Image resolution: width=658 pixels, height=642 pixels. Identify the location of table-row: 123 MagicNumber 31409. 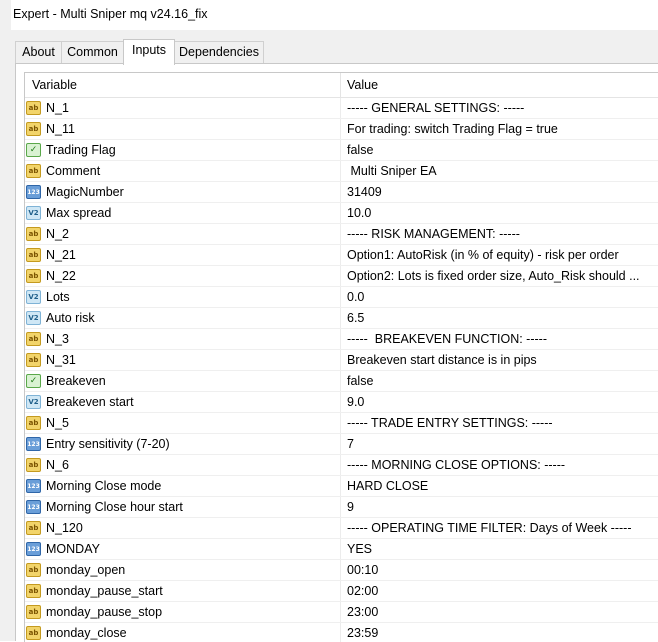
(341, 192).